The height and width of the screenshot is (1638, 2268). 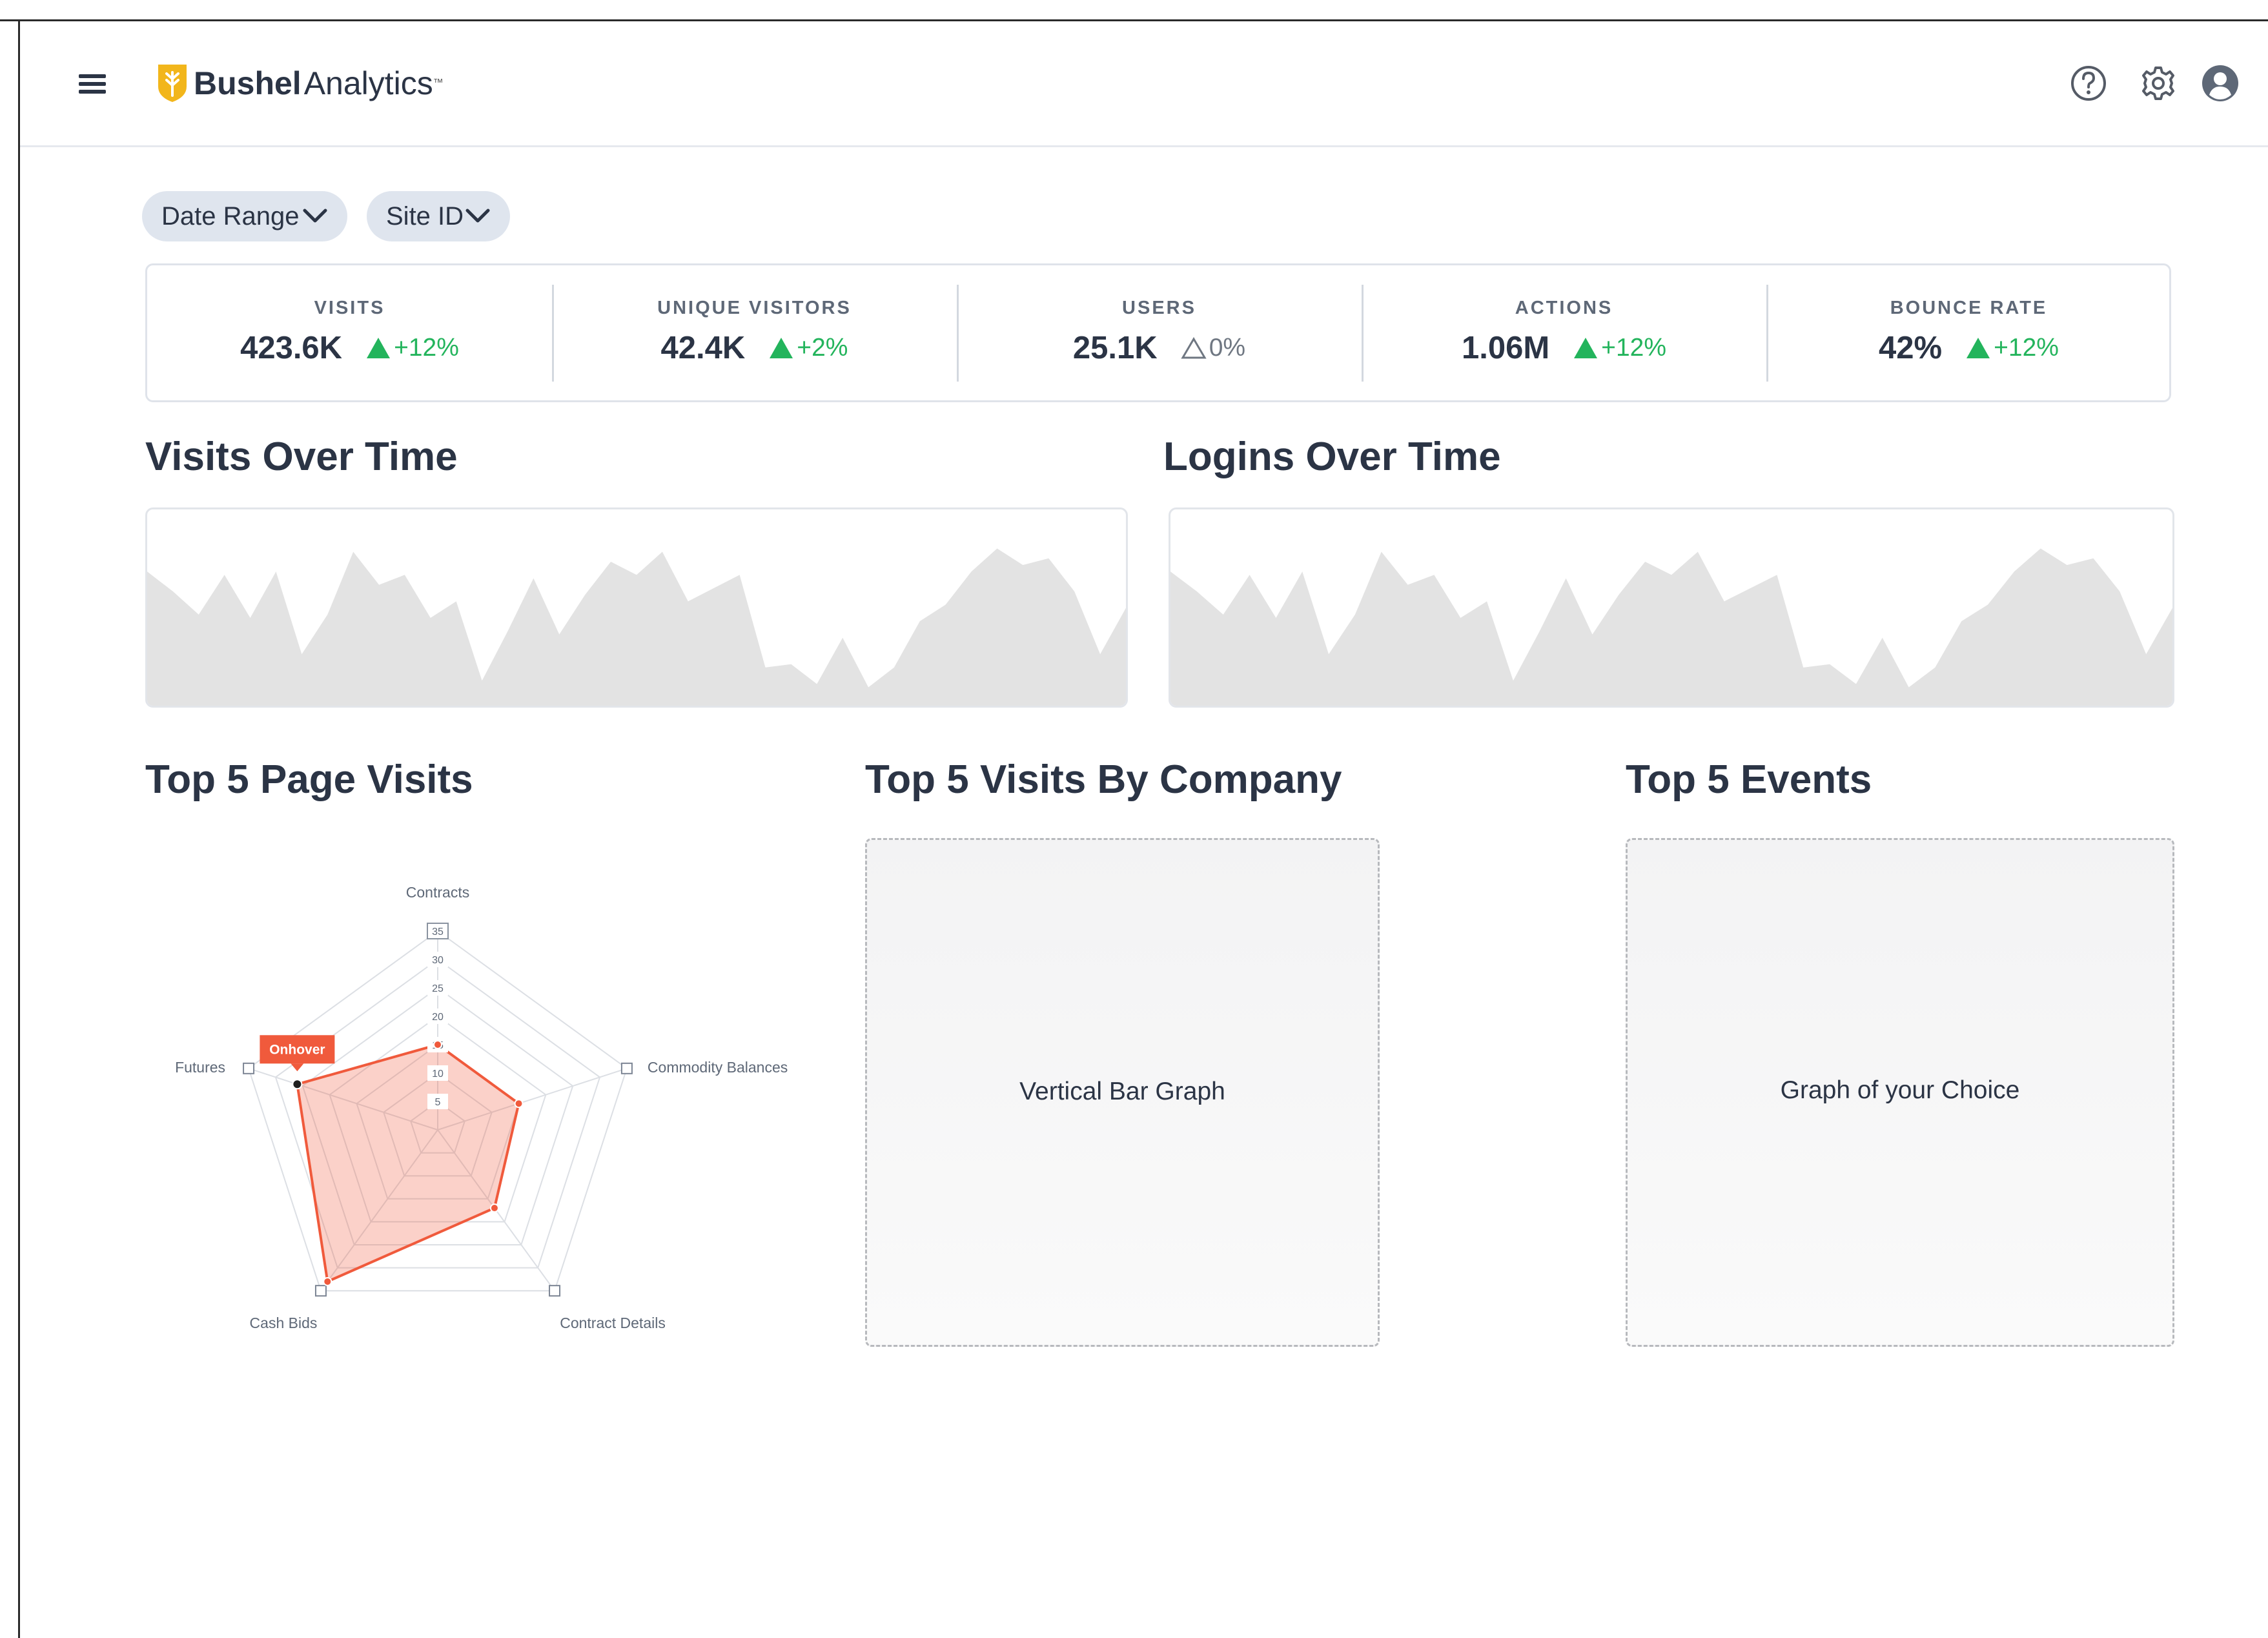 I want to click on kpi-users: USERS 25.1K 0%, so click(x=1159, y=332).